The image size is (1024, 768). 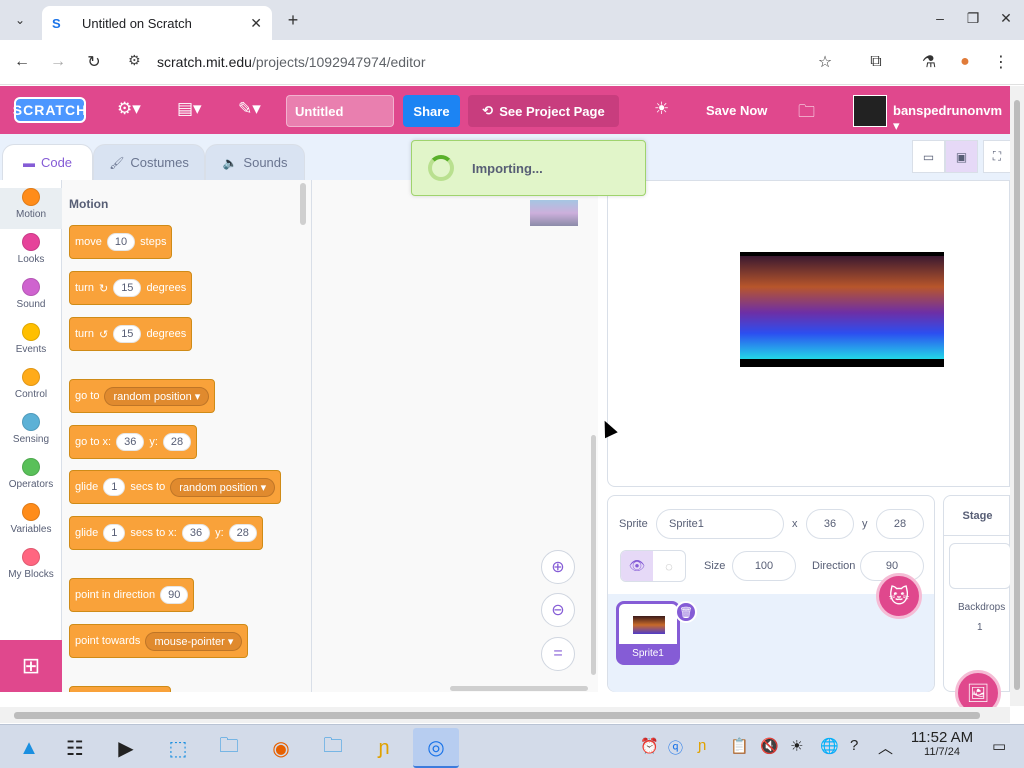 What do you see at coordinates (31, 249) in the screenshot?
I see `category-looks: Looks` at bounding box center [31, 249].